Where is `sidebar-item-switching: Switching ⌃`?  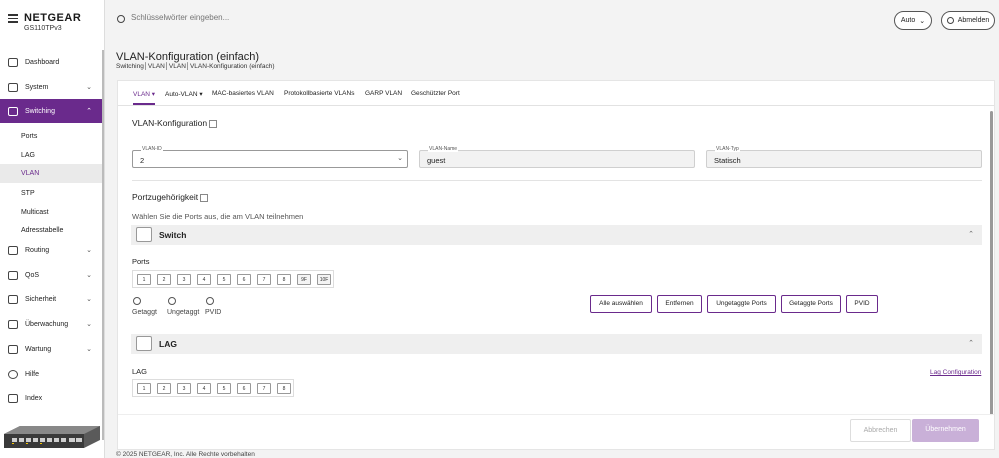
sidebar-item-switching: Switching ⌃ is located at coordinates (52, 111).